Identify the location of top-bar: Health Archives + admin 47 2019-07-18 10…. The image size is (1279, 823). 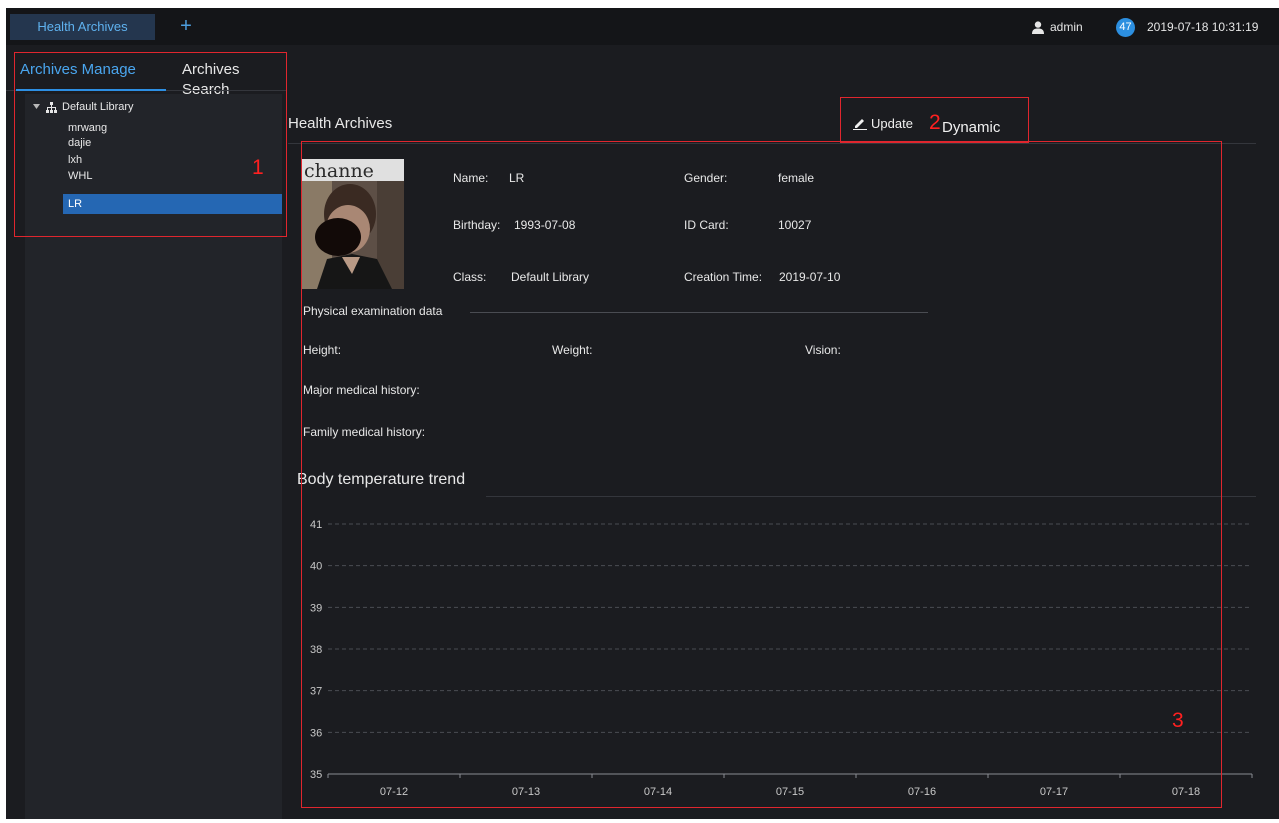
(642, 26).